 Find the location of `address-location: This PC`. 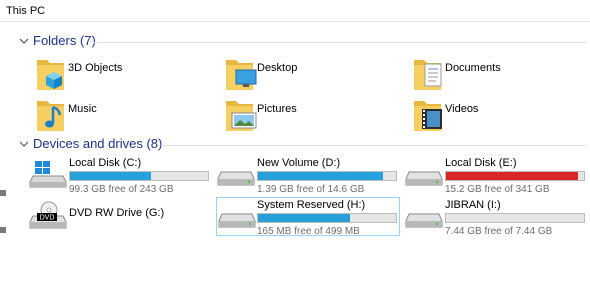

address-location: This PC is located at coordinates (26, 11).